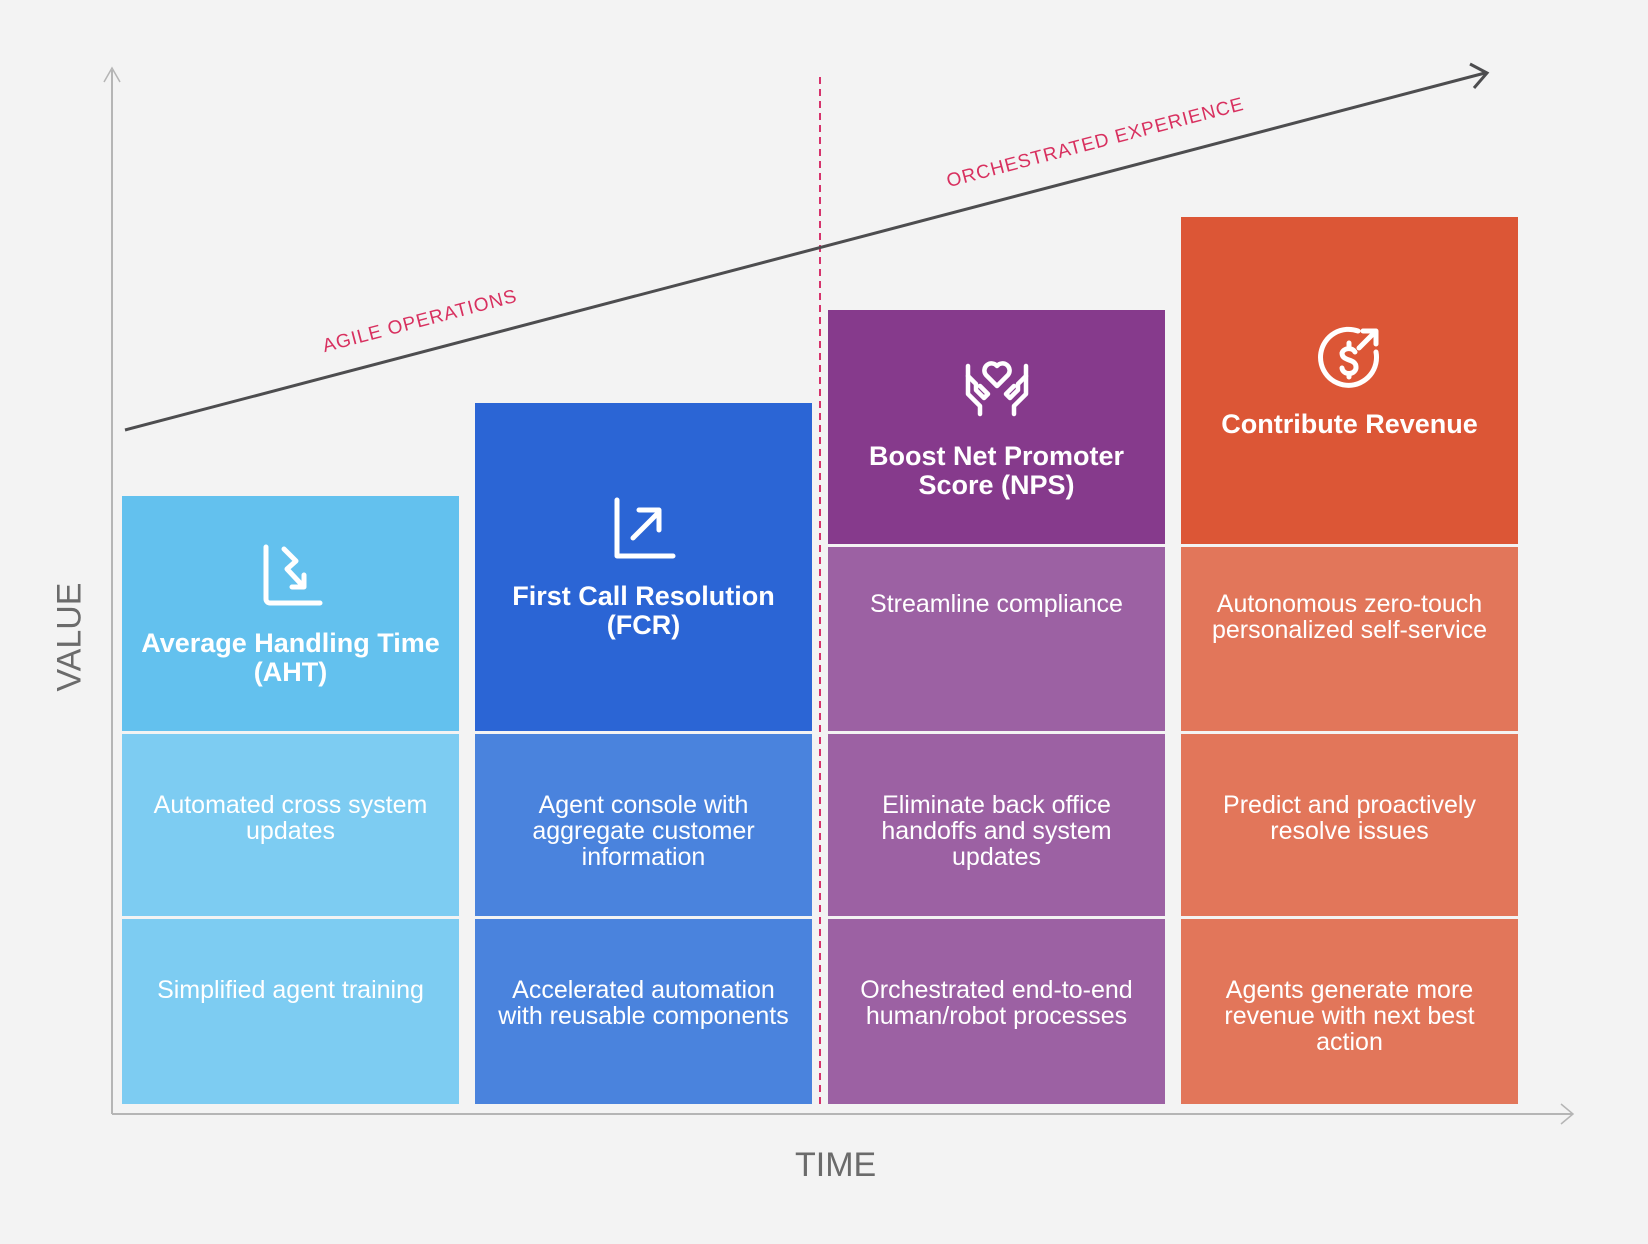  I want to click on column-item-text: Streamline compliance, so click(996, 604).